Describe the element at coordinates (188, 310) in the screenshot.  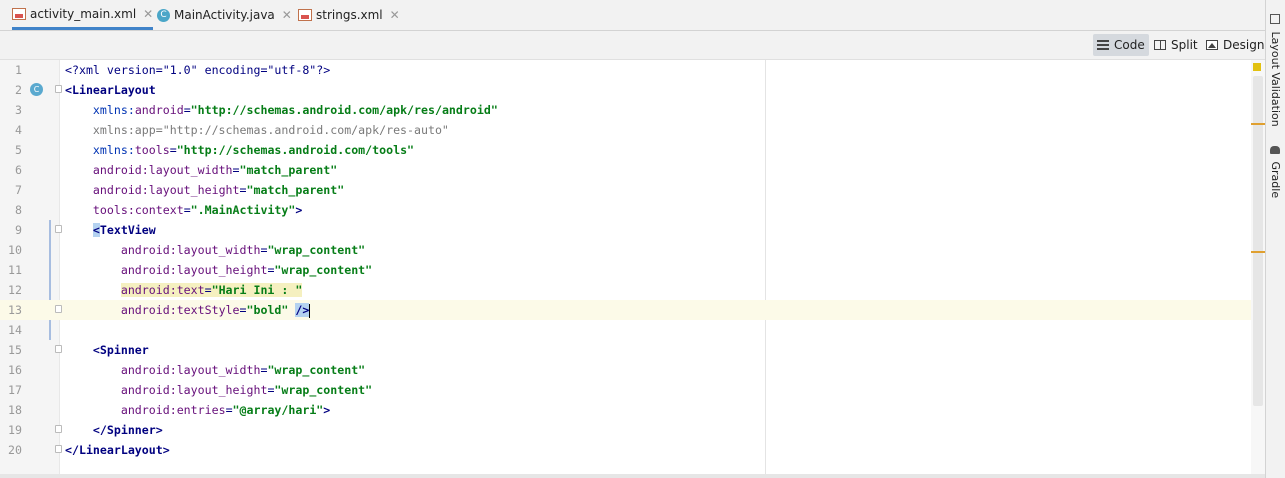
I see `code-text: android:textStyle="bold" />` at that location.